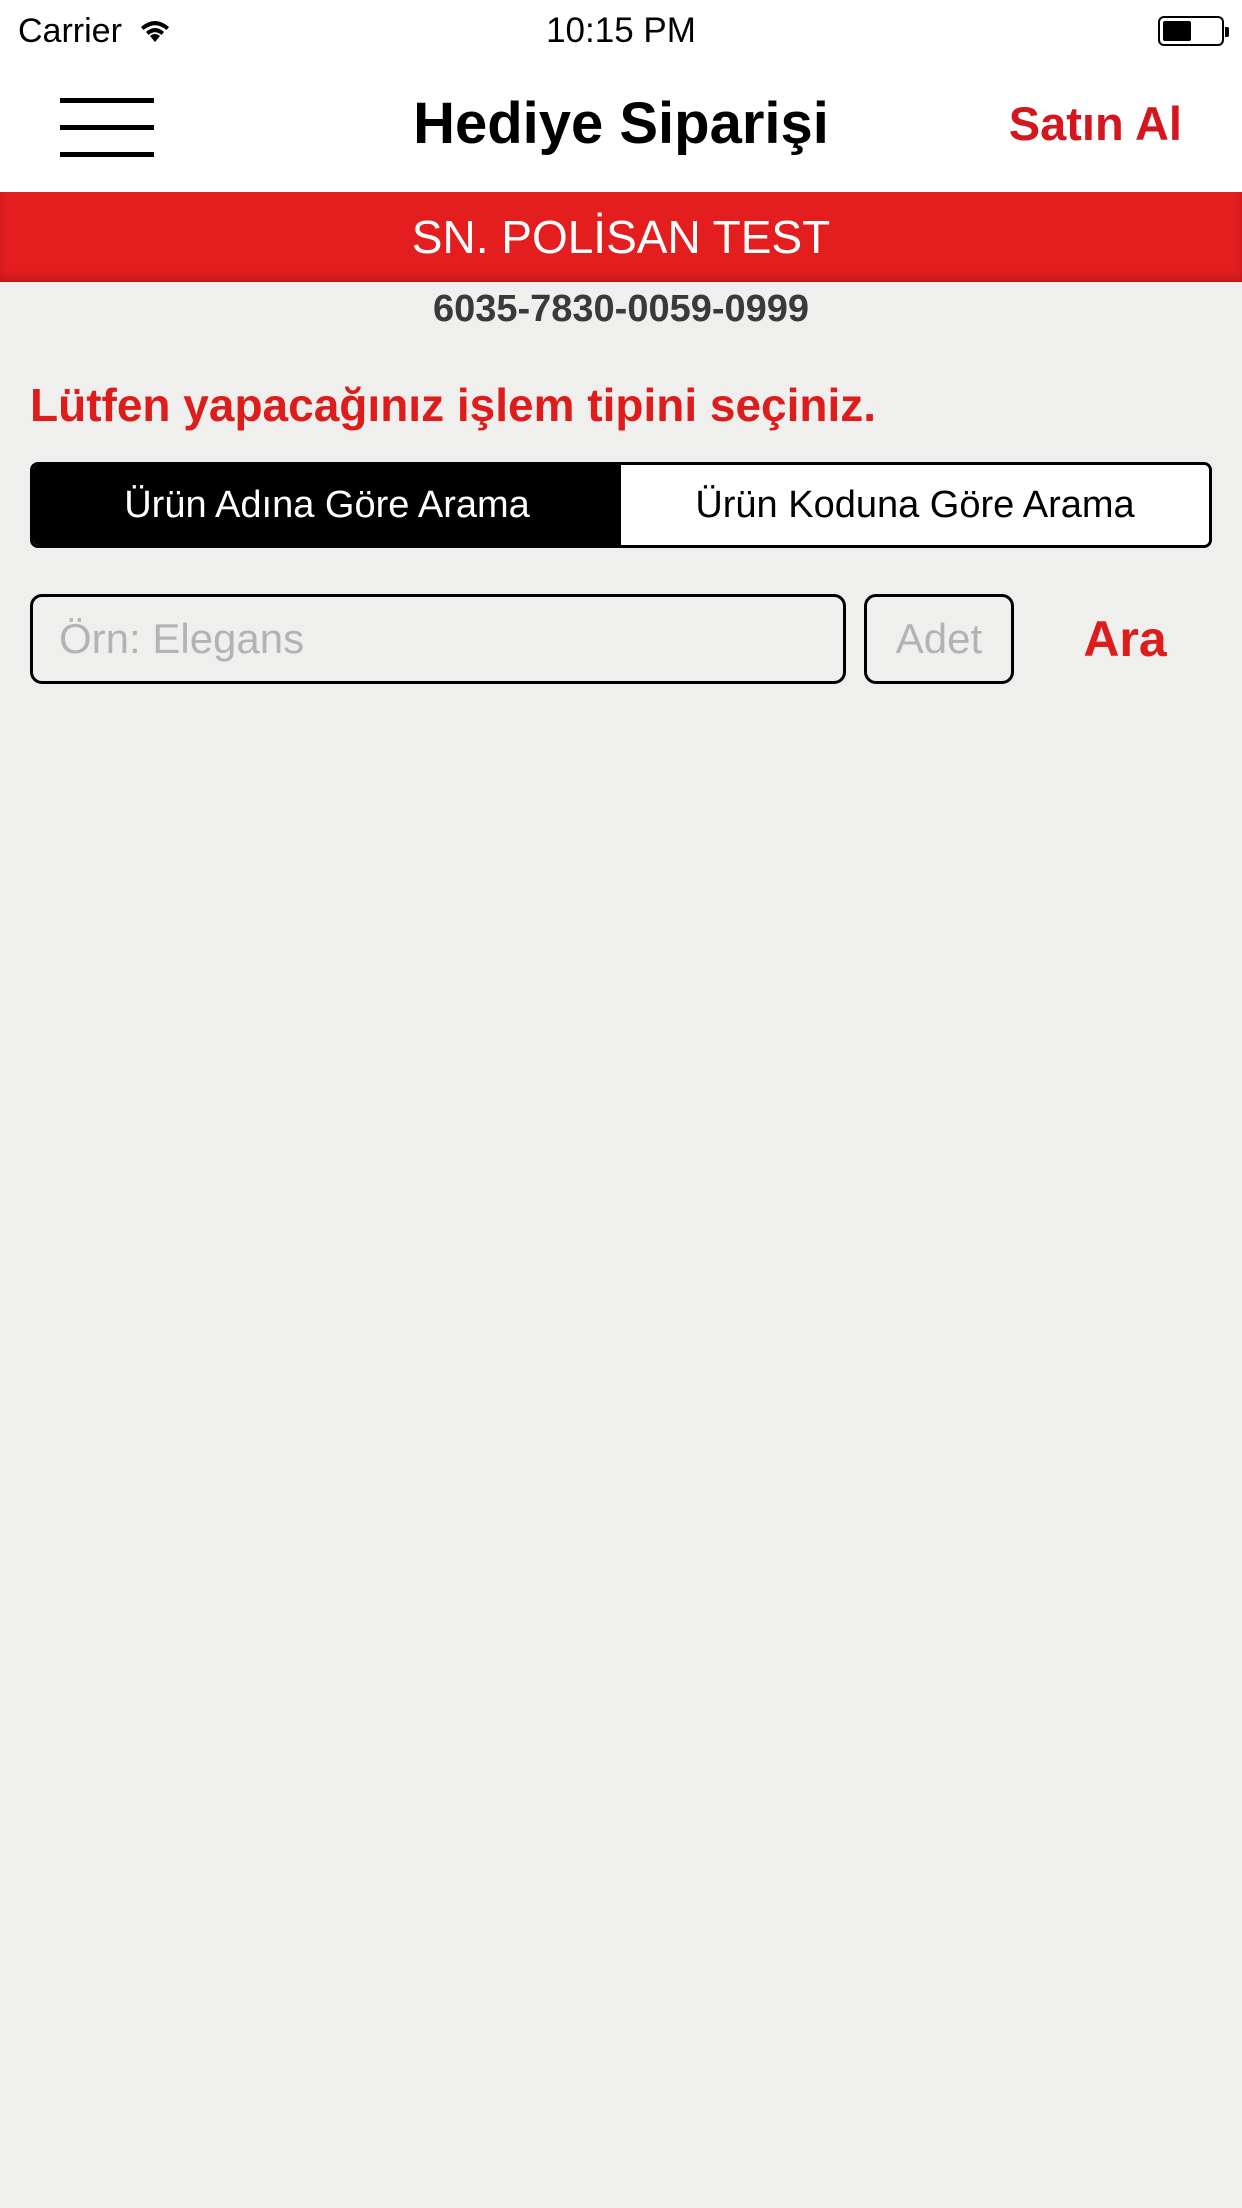 The height and width of the screenshot is (2208, 1242). I want to click on segment-search-by-code: Ürün Koduna Göre Arama, so click(915, 505).